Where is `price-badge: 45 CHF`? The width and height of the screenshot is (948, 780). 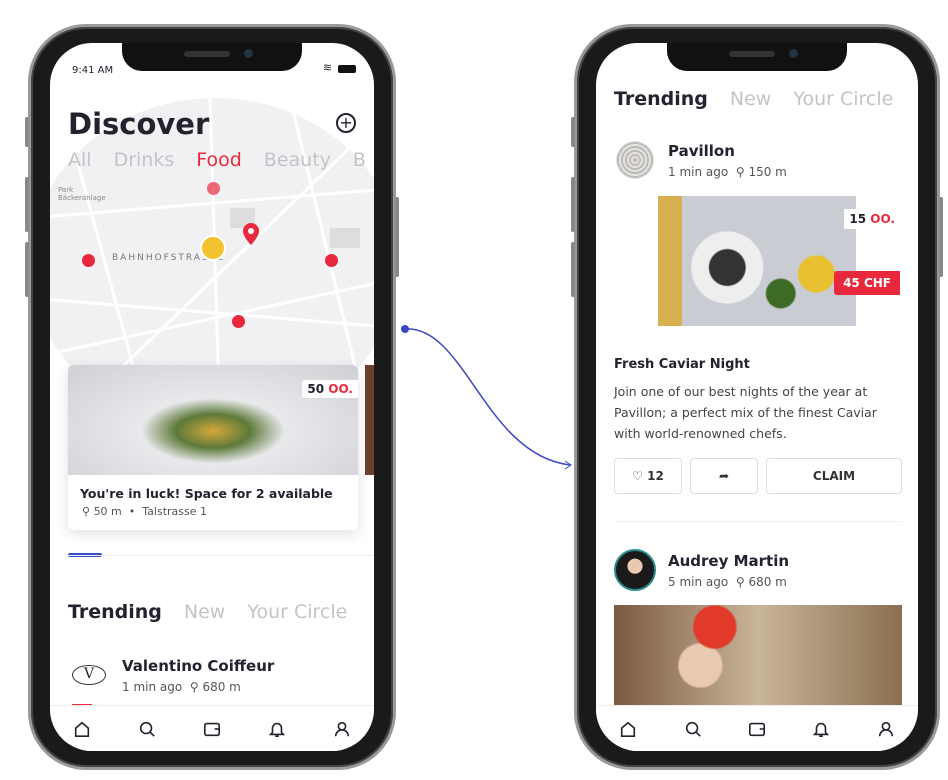 price-badge: 45 CHF is located at coordinates (867, 283).